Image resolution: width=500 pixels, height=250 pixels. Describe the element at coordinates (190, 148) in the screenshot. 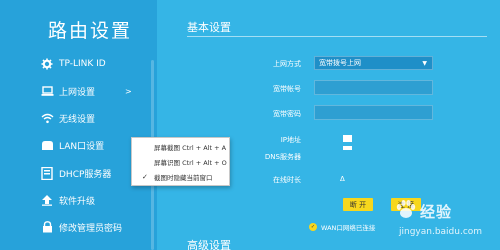

I see `menu-item-label: 屏幕截图 Ctrl + Alt + A` at that location.